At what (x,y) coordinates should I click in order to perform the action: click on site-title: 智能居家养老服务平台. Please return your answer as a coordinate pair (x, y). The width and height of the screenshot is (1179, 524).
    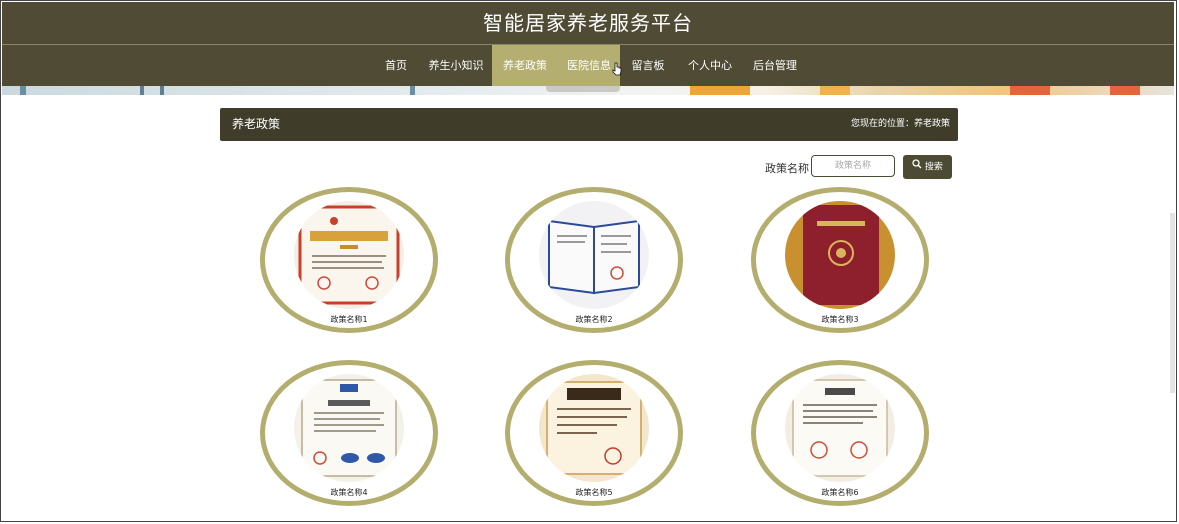
    Looking at the image, I should click on (588, 23).